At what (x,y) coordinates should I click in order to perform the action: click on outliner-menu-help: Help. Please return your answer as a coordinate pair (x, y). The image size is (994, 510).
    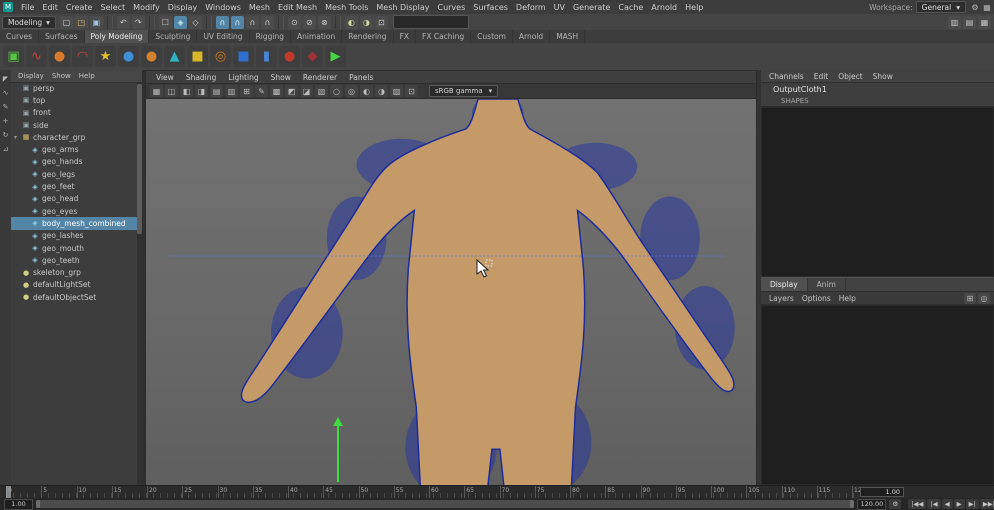
    Looking at the image, I should click on (87, 76).